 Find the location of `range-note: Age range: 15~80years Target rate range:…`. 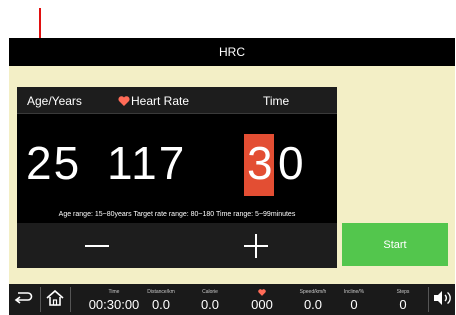

range-note: Age range: 15~80years Target rate range:… is located at coordinates (177, 214).